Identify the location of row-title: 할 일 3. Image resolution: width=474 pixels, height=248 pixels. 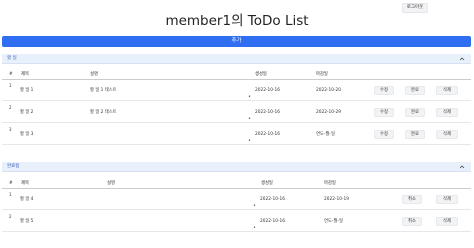
(27, 134).